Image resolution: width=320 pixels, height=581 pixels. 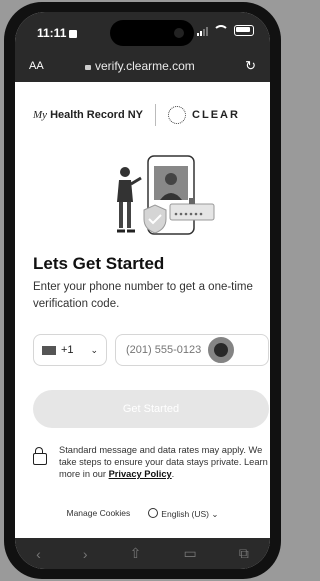 What do you see at coordinates (190, 553) in the screenshot?
I see `bookmarks-icon: ▭` at bounding box center [190, 553].